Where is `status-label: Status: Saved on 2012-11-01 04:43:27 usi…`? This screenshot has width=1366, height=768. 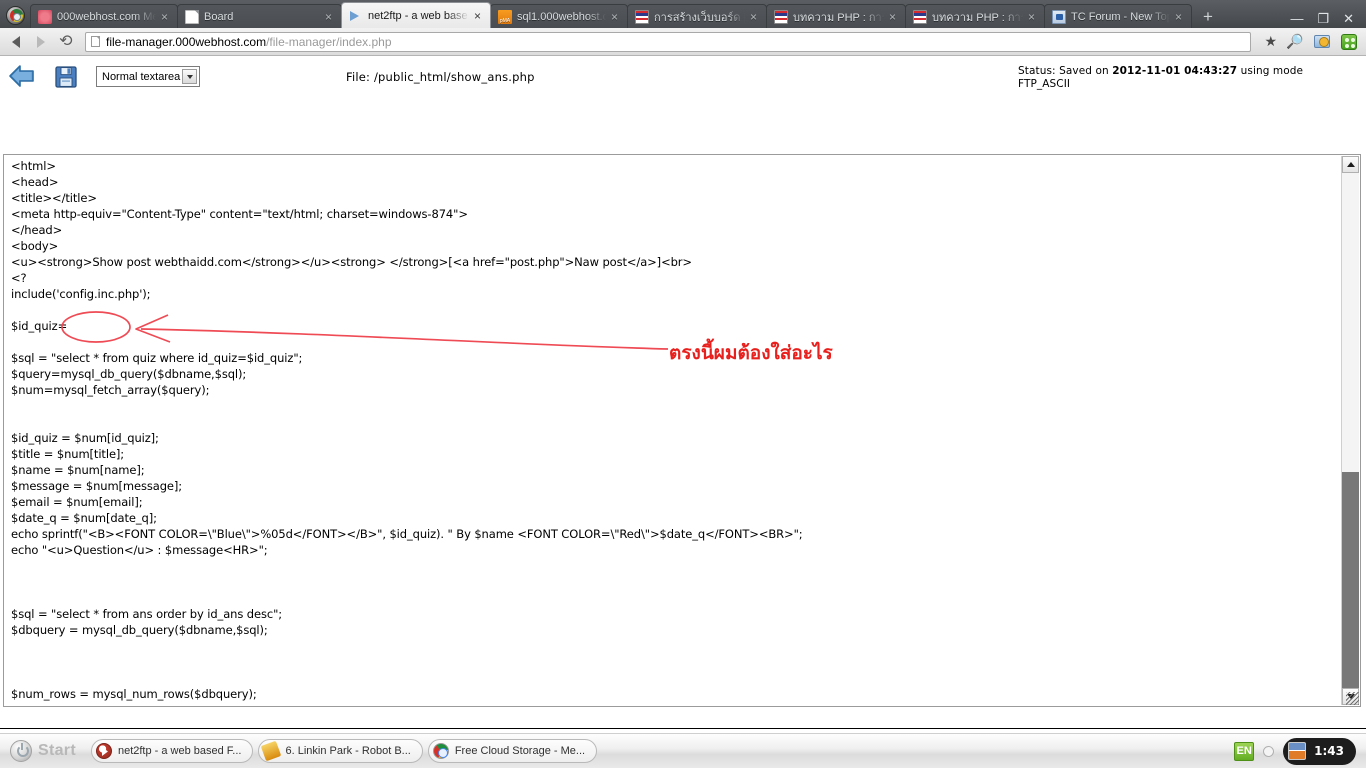 status-label: Status: Saved on 2012-11-01 04:43:27 usi… is located at coordinates (1183, 78).